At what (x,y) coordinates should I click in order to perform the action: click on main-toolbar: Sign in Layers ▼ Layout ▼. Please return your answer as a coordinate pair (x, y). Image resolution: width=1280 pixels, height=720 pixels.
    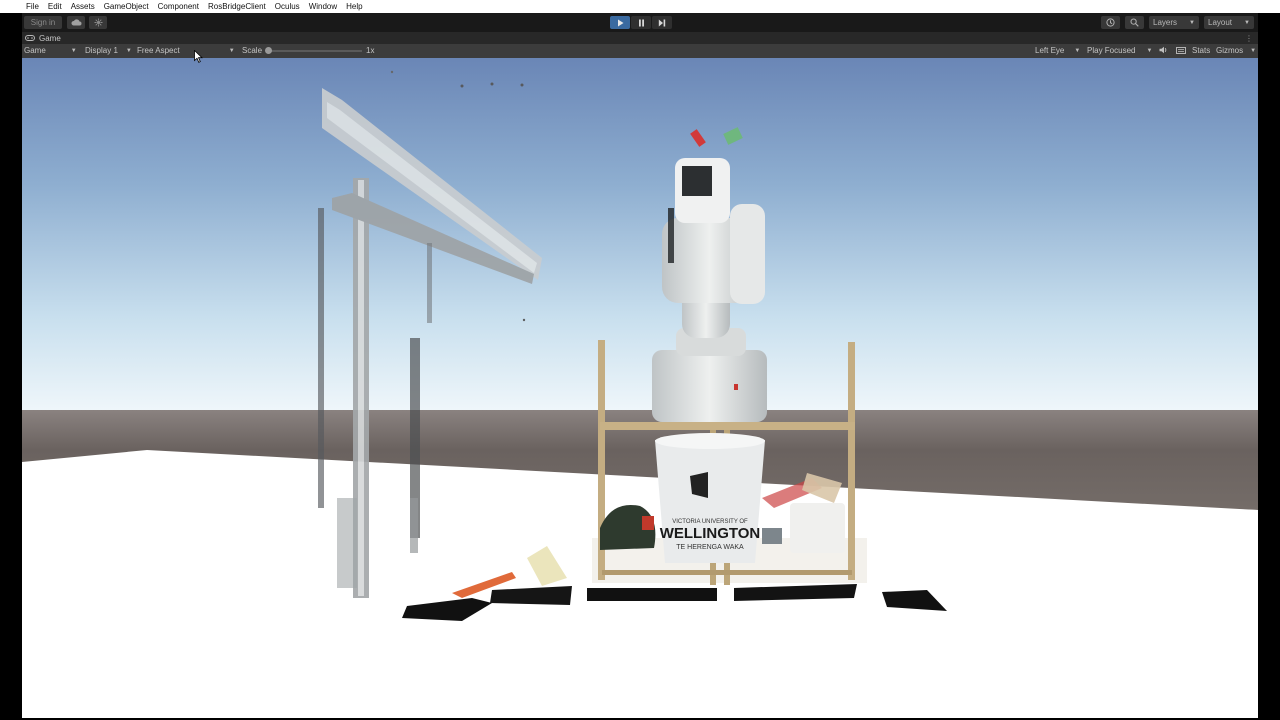
    Looking at the image, I should click on (640, 22).